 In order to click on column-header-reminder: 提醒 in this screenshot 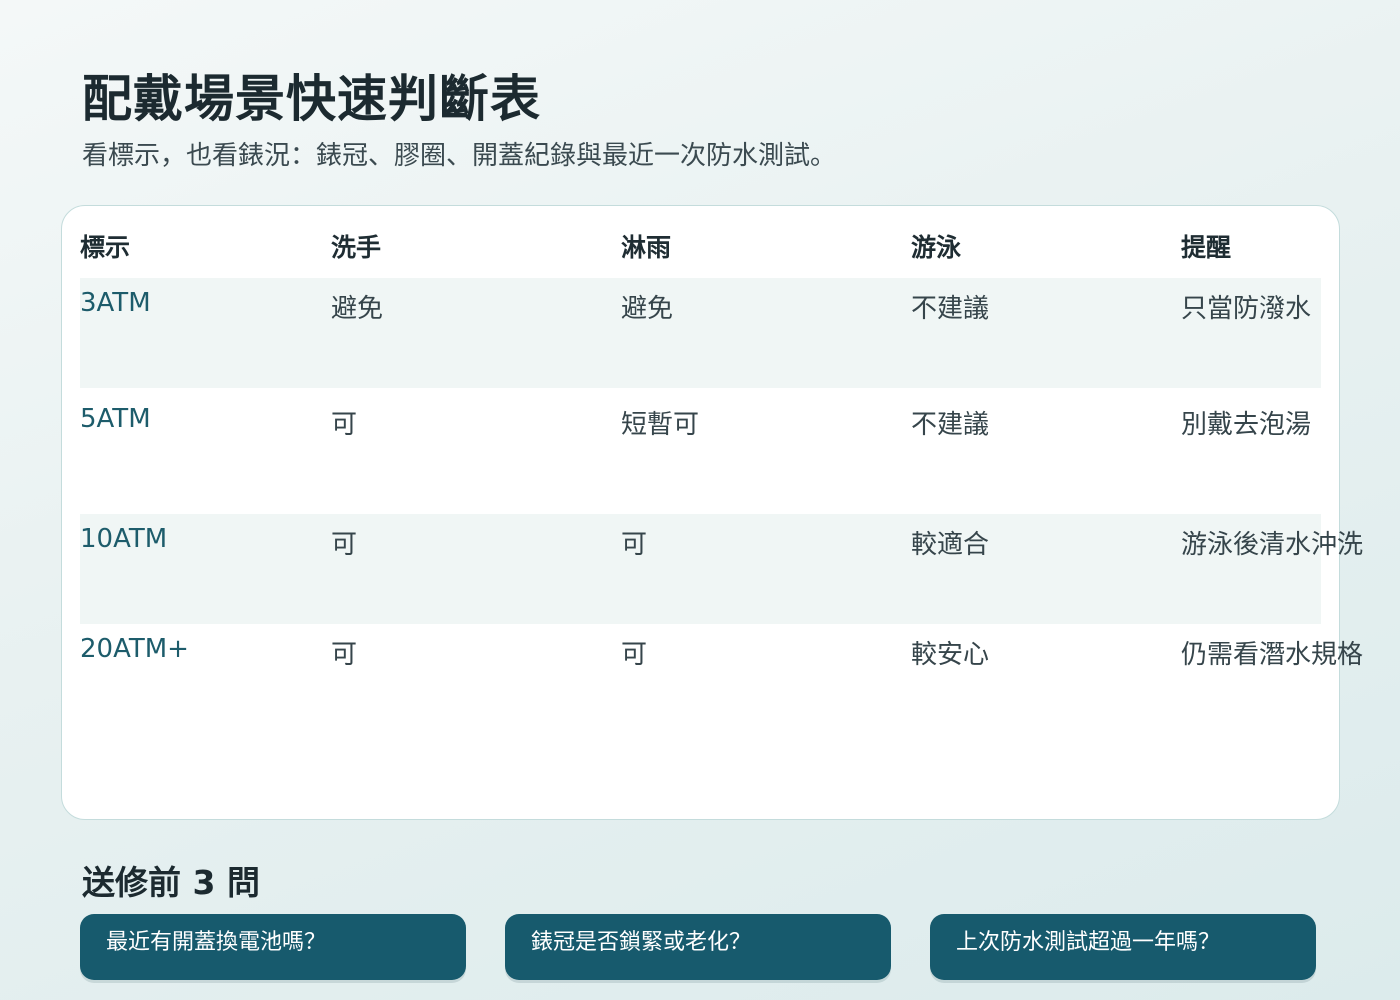, I will do `click(1206, 247)`.